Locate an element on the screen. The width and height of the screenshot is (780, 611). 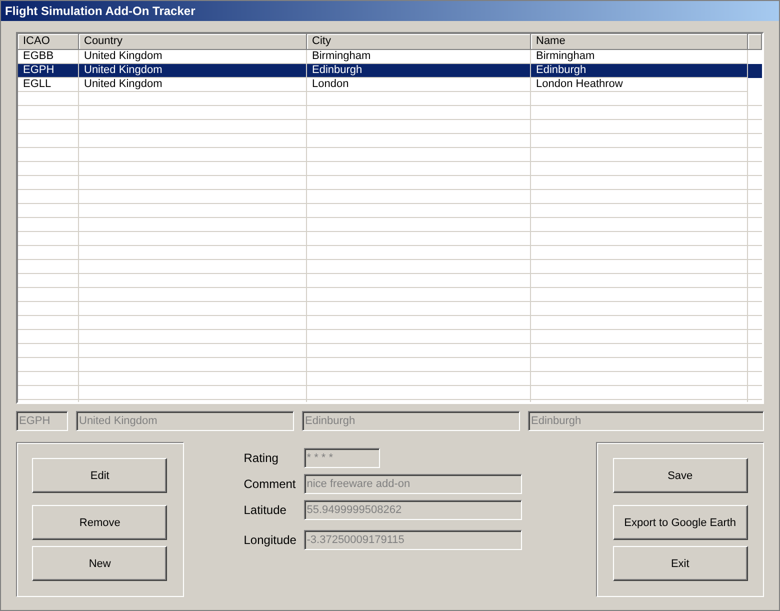
column-header: City is located at coordinates (419, 42).